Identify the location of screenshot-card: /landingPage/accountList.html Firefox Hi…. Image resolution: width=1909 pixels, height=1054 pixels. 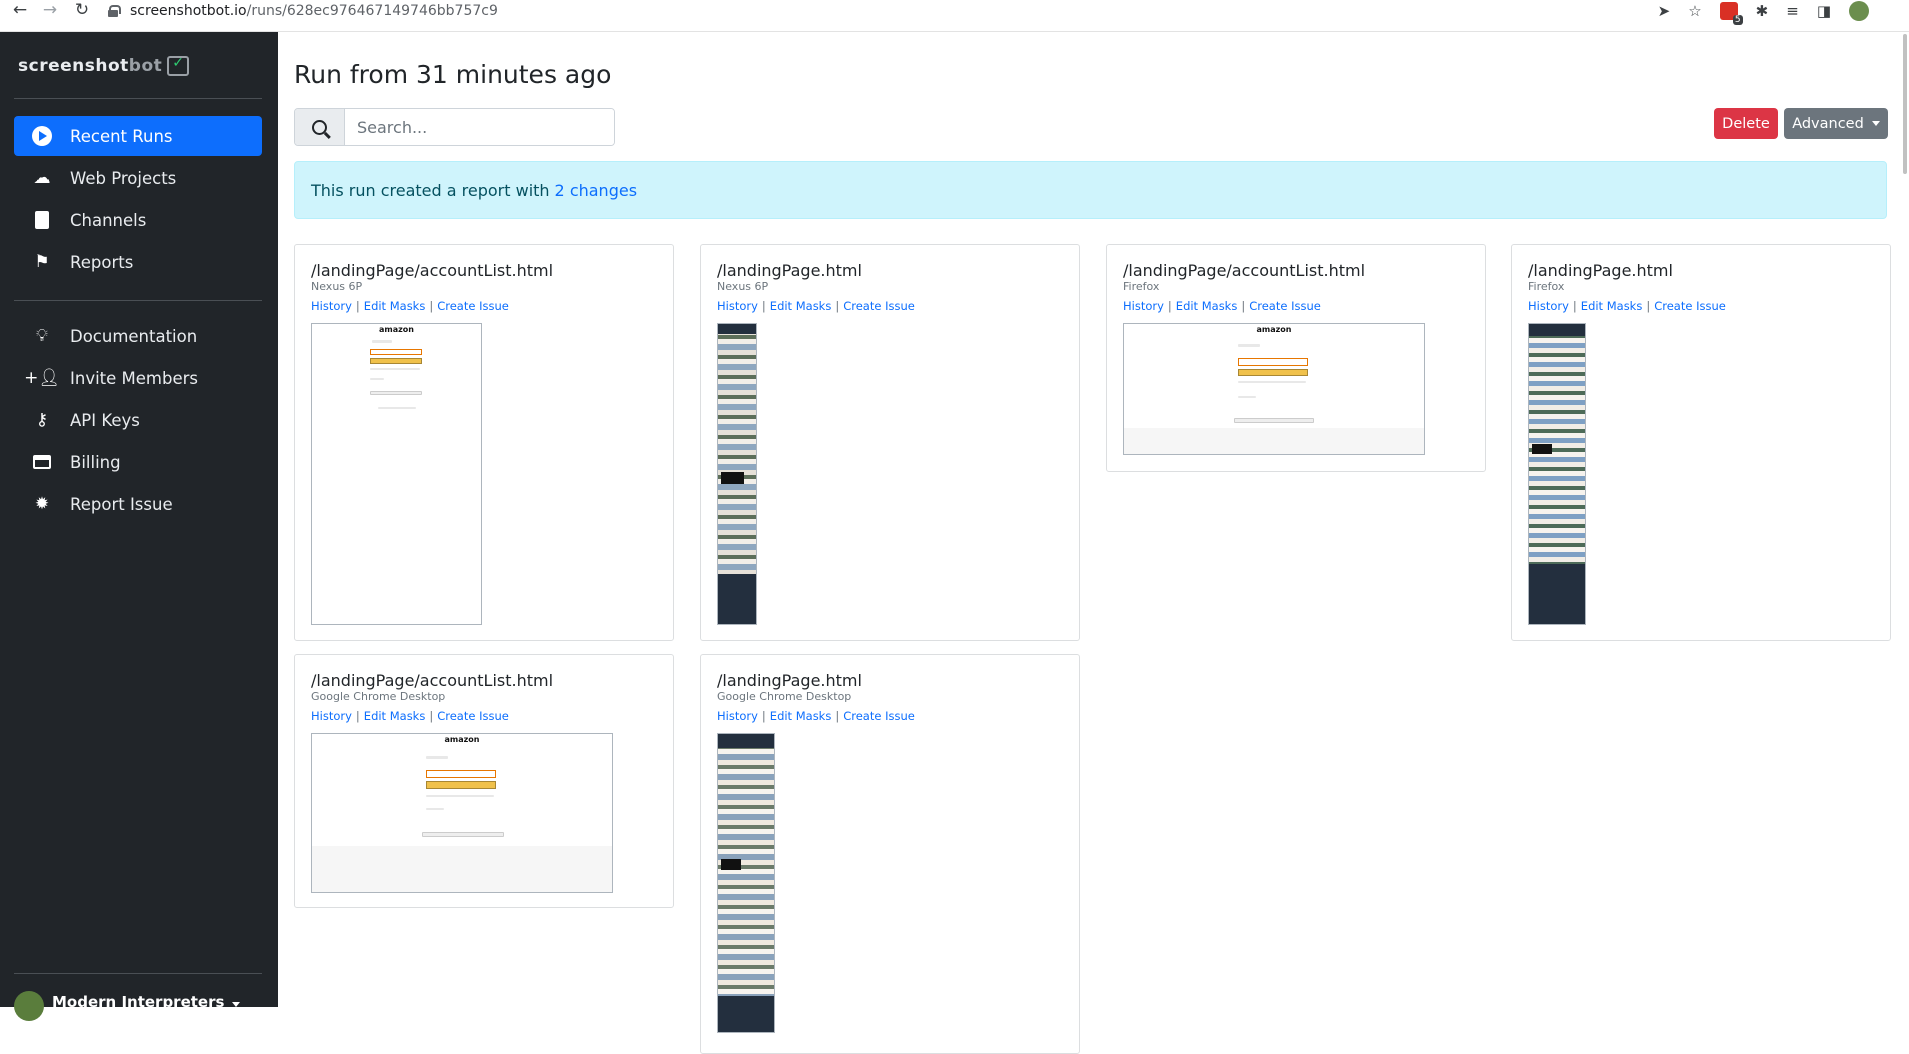
(1296, 358).